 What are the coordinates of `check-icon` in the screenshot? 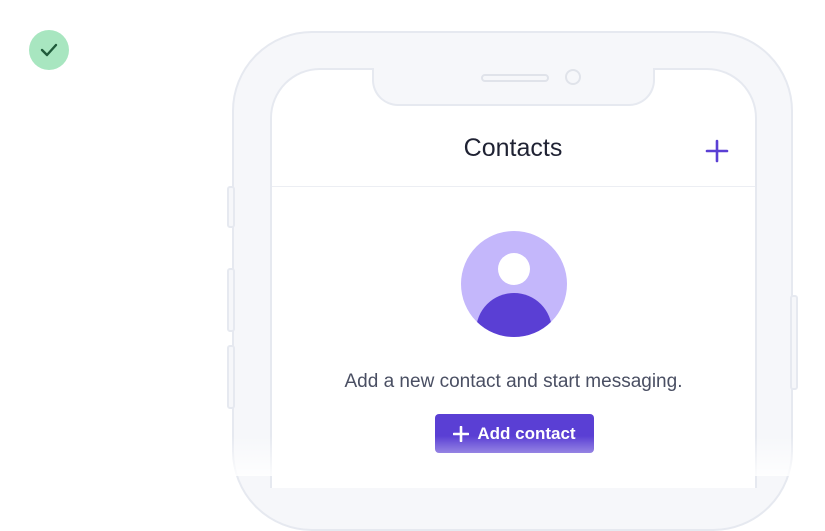 It's located at (49, 50).